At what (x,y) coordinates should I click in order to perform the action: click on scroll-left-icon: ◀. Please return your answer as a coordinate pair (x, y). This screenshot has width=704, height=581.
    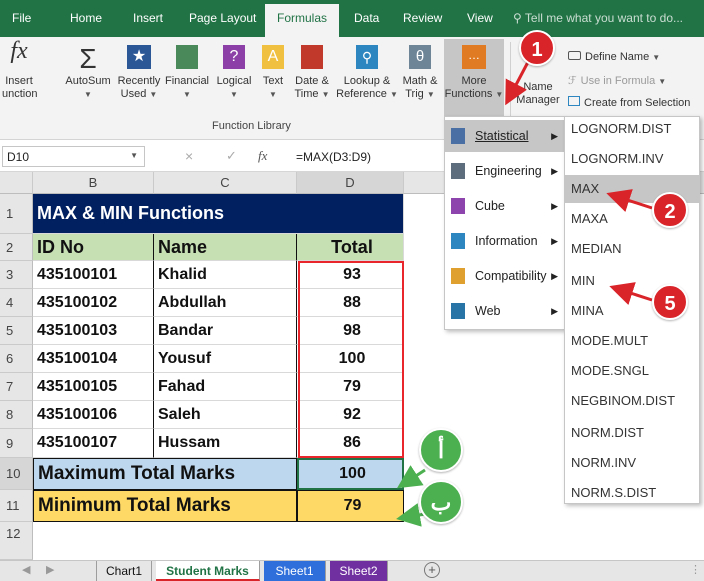
    Looking at the image, I should click on (26, 569).